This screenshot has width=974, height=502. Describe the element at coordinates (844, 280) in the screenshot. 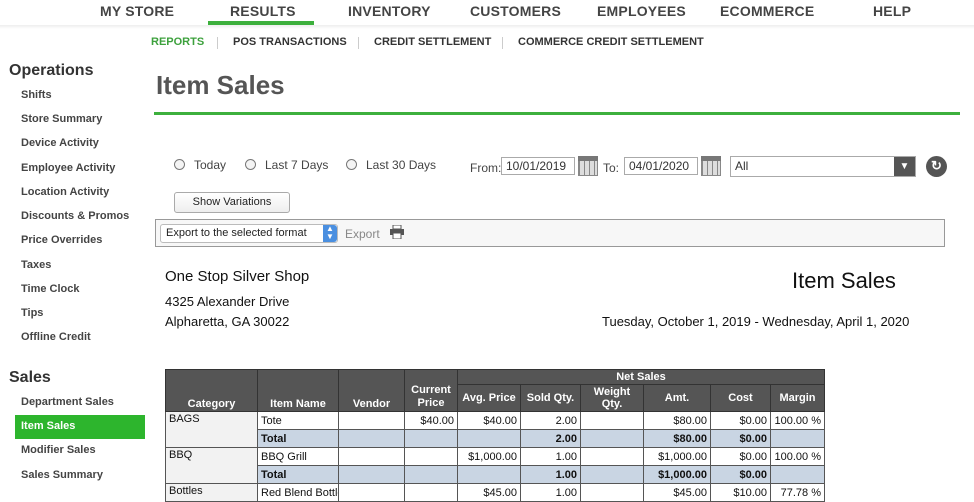

I see `report-title: Item Sales` at that location.